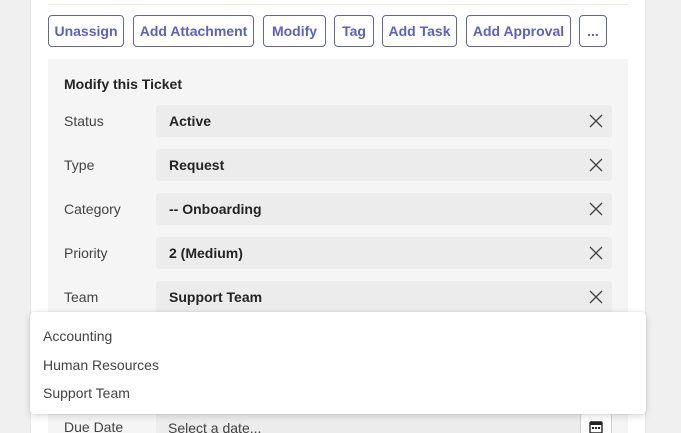 The width and height of the screenshot is (681, 433). What do you see at coordinates (338, 4) in the screenshot?
I see `divider` at bounding box center [338, 4].